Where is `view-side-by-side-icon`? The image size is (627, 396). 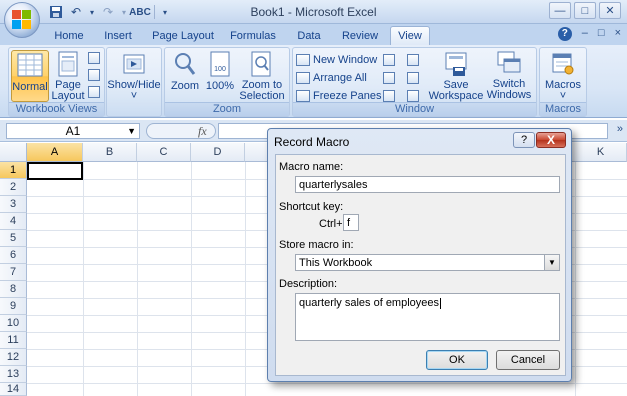
view-side-by-side-icon is located at coordinates (413, 60).